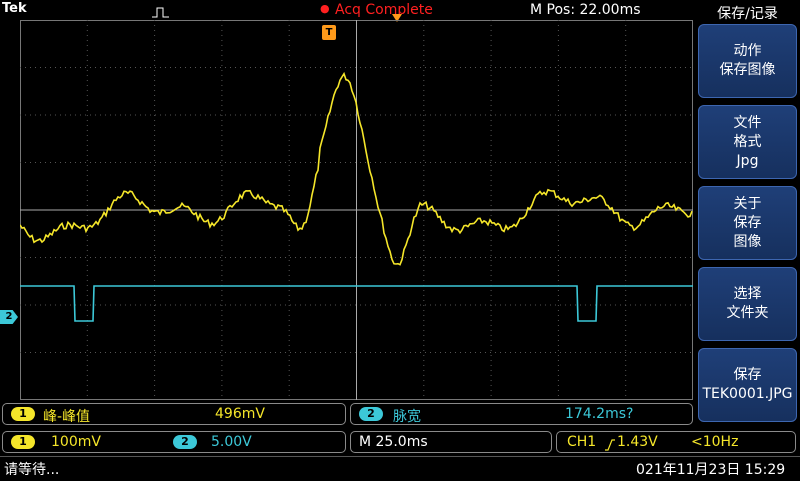 Image resolution: width=800 pixels, height=481 pixels. Describe the element at coordinates (185, 442) in the screenshot. I see `ch2-scale-badge: 2` at that location.